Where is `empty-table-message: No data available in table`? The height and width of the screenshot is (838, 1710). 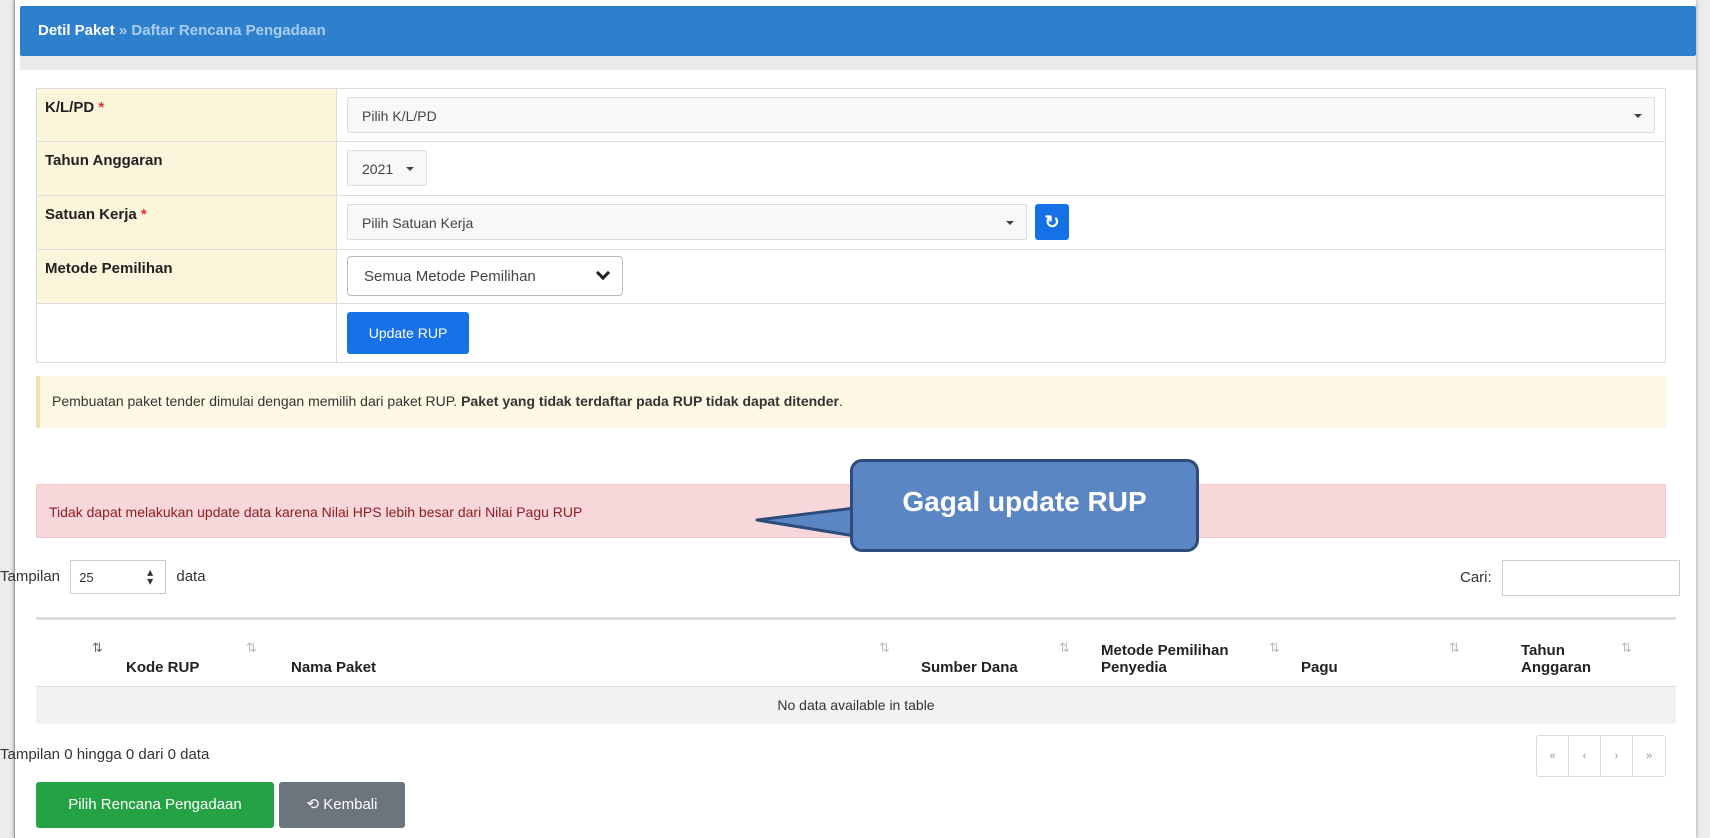 empty-table-message: No data available in table is located at coordinates (856, 705).